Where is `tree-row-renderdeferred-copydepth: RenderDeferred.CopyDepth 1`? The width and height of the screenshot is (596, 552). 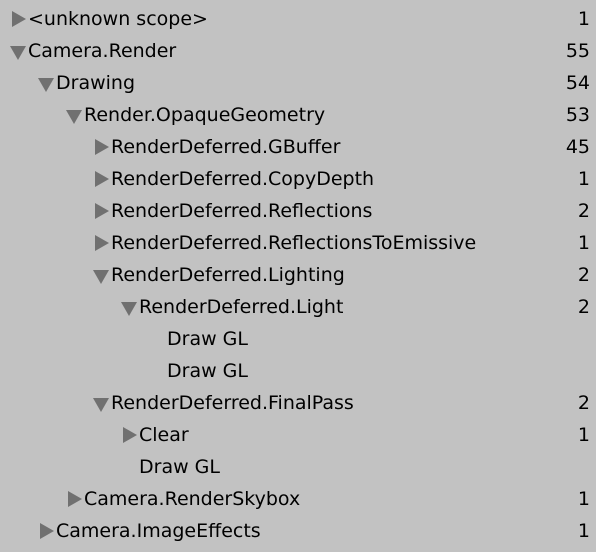
tree-row-renderdeferred-copydepth: RenderDeferred.CopyDepth 1 is located at coordinates (298, 179).